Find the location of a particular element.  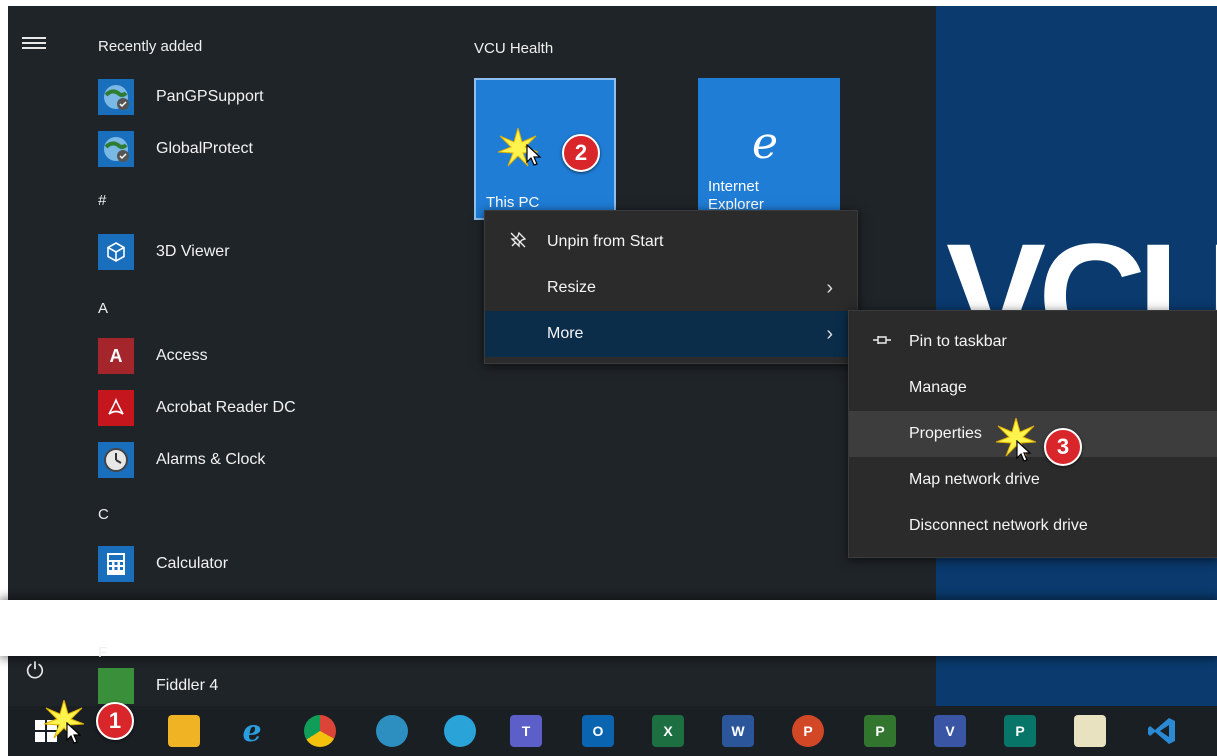

edge-dev-icon is located at coordinates (392, 731).